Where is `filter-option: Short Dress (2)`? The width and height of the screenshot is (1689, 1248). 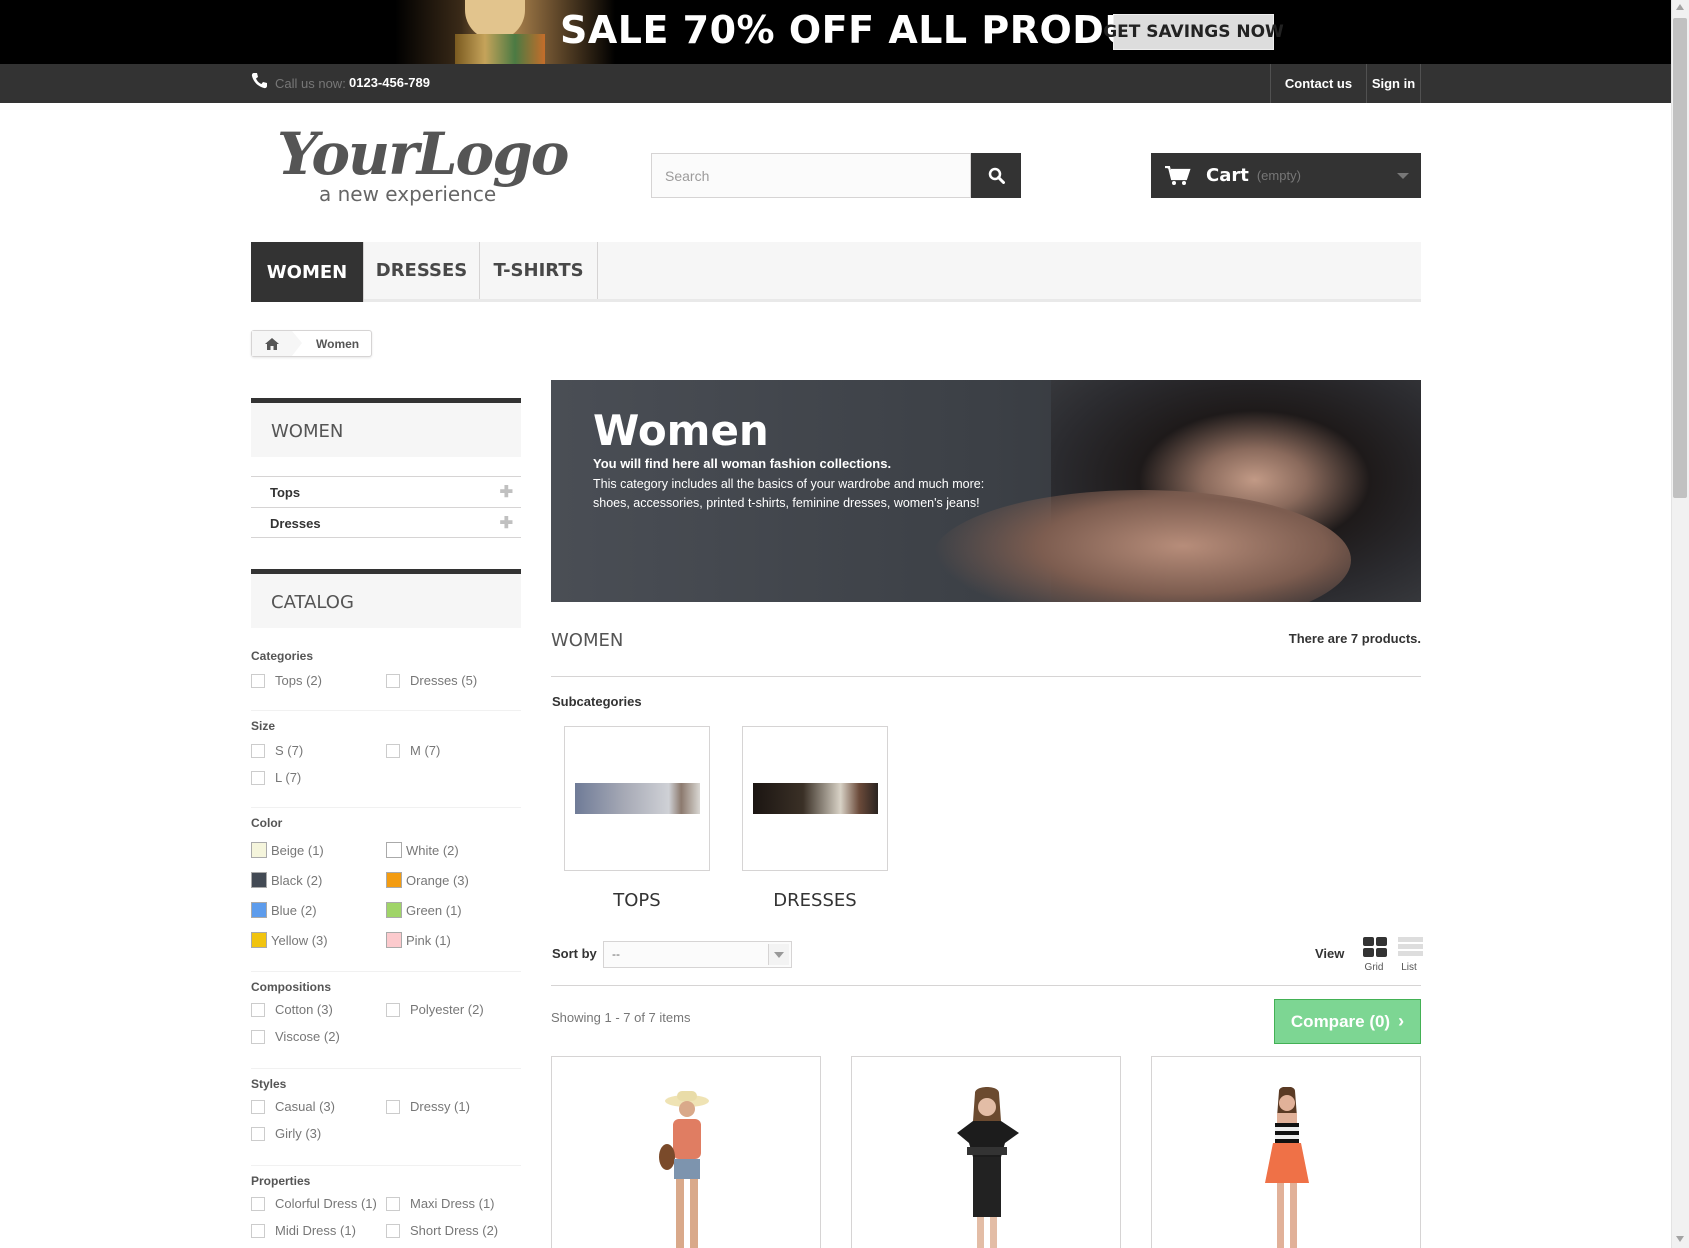 filter-option: Short Dress (2) is located at coordinates (442, 1230).